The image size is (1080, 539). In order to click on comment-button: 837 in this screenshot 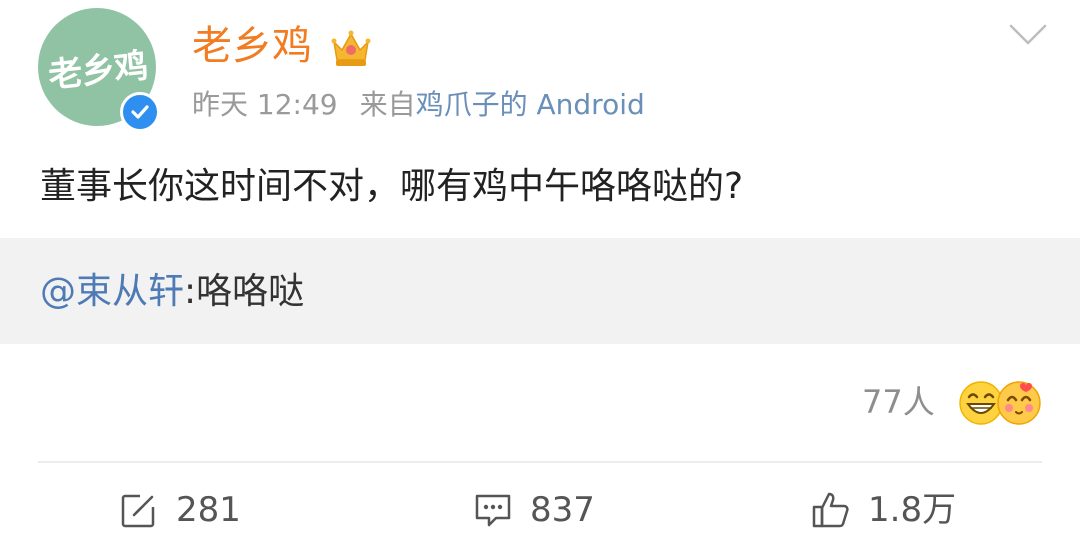, I will do `click(533, 510)`.